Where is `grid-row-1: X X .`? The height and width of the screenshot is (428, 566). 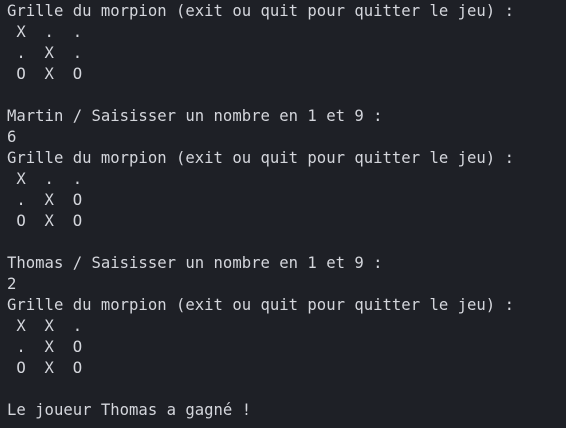 grid-row-1: X X . is located at coordinates (45, 326).